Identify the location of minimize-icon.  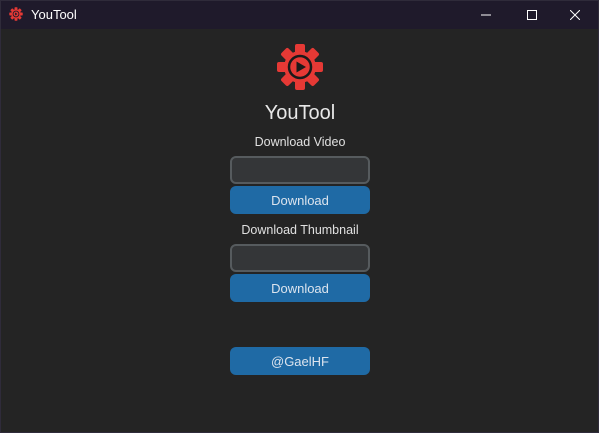
(486, 15).